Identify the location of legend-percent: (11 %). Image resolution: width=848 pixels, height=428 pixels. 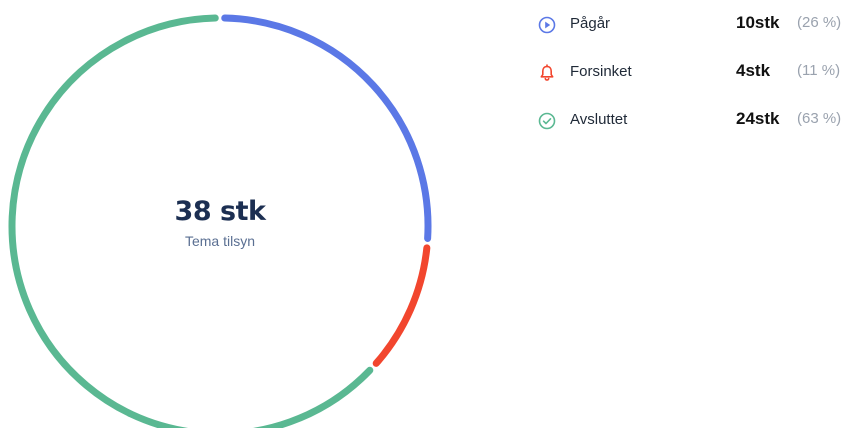
(819, 70).